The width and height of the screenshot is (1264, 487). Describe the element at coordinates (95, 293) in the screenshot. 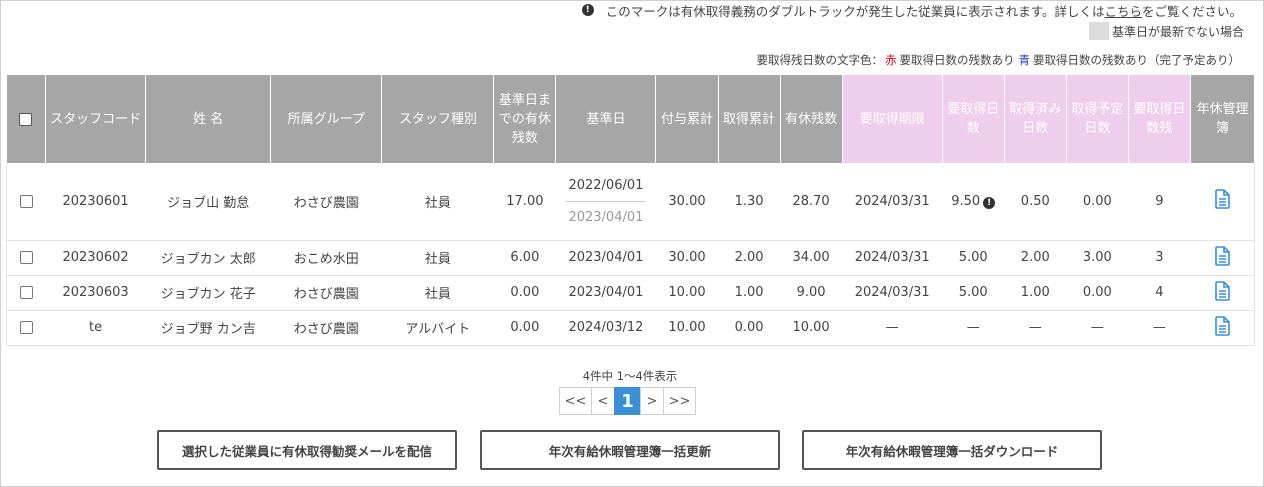

I see `cell-staff-code: 20230603` at that location.